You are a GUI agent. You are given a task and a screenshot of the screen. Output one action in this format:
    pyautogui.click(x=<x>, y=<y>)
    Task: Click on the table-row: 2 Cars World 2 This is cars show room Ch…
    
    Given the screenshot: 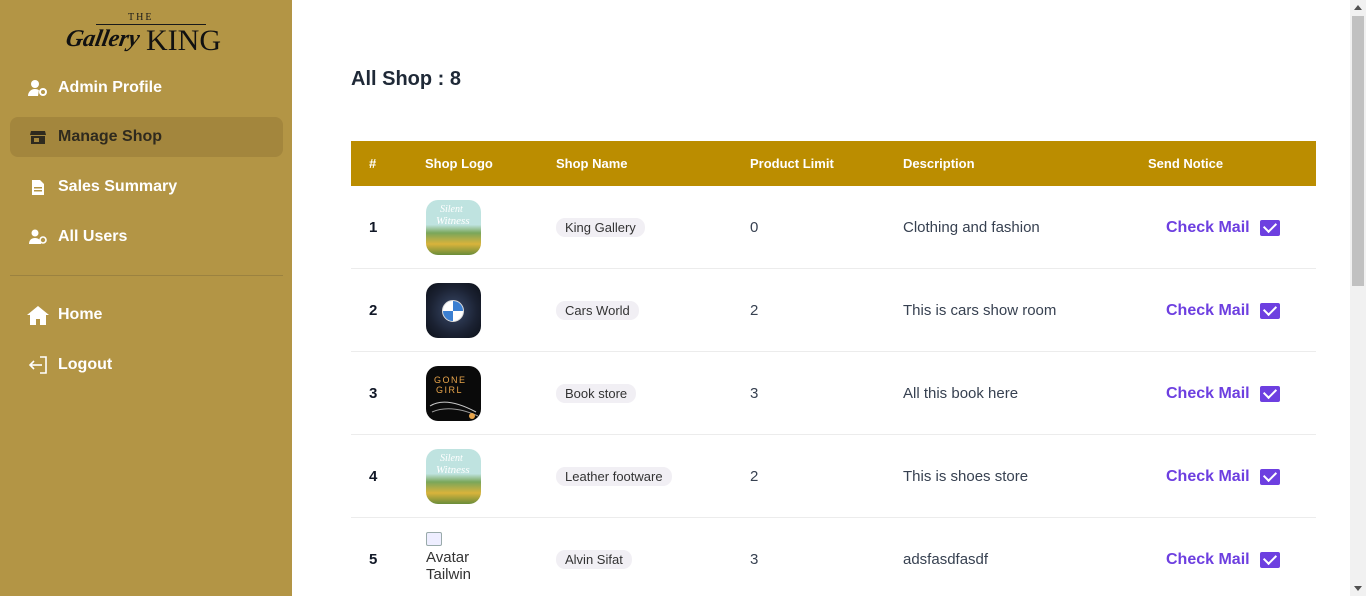 What is the action you would take?
    pyautogui.click(x=833, y=310)
    